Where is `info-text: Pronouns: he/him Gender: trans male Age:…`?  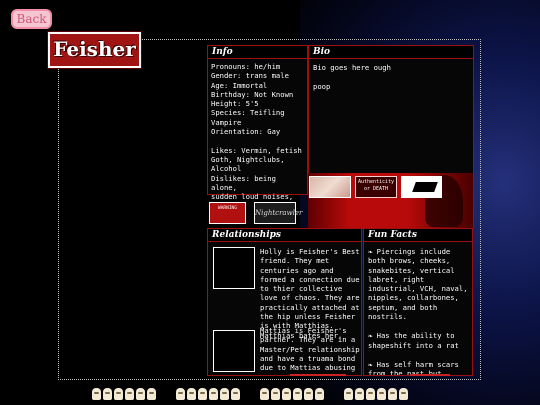 info-text: Pronouns: he/him Gender: trans male Age:… is located at coordinates (256, 136).